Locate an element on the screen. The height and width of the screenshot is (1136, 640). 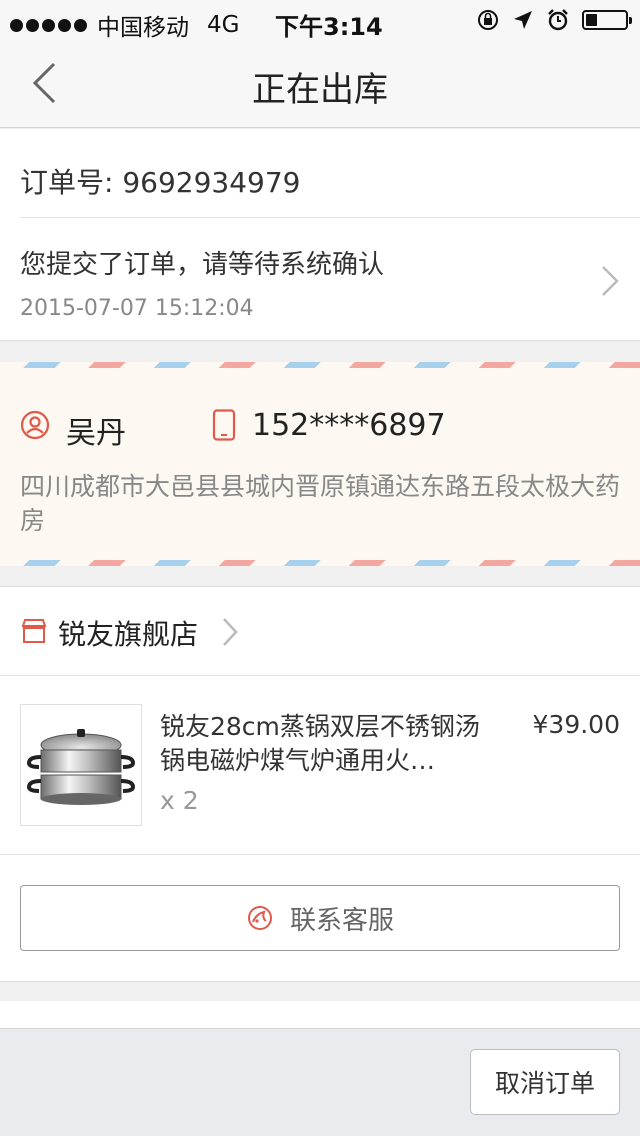
navigation-bar: 正在出库 is located at coordinates (320, 84).